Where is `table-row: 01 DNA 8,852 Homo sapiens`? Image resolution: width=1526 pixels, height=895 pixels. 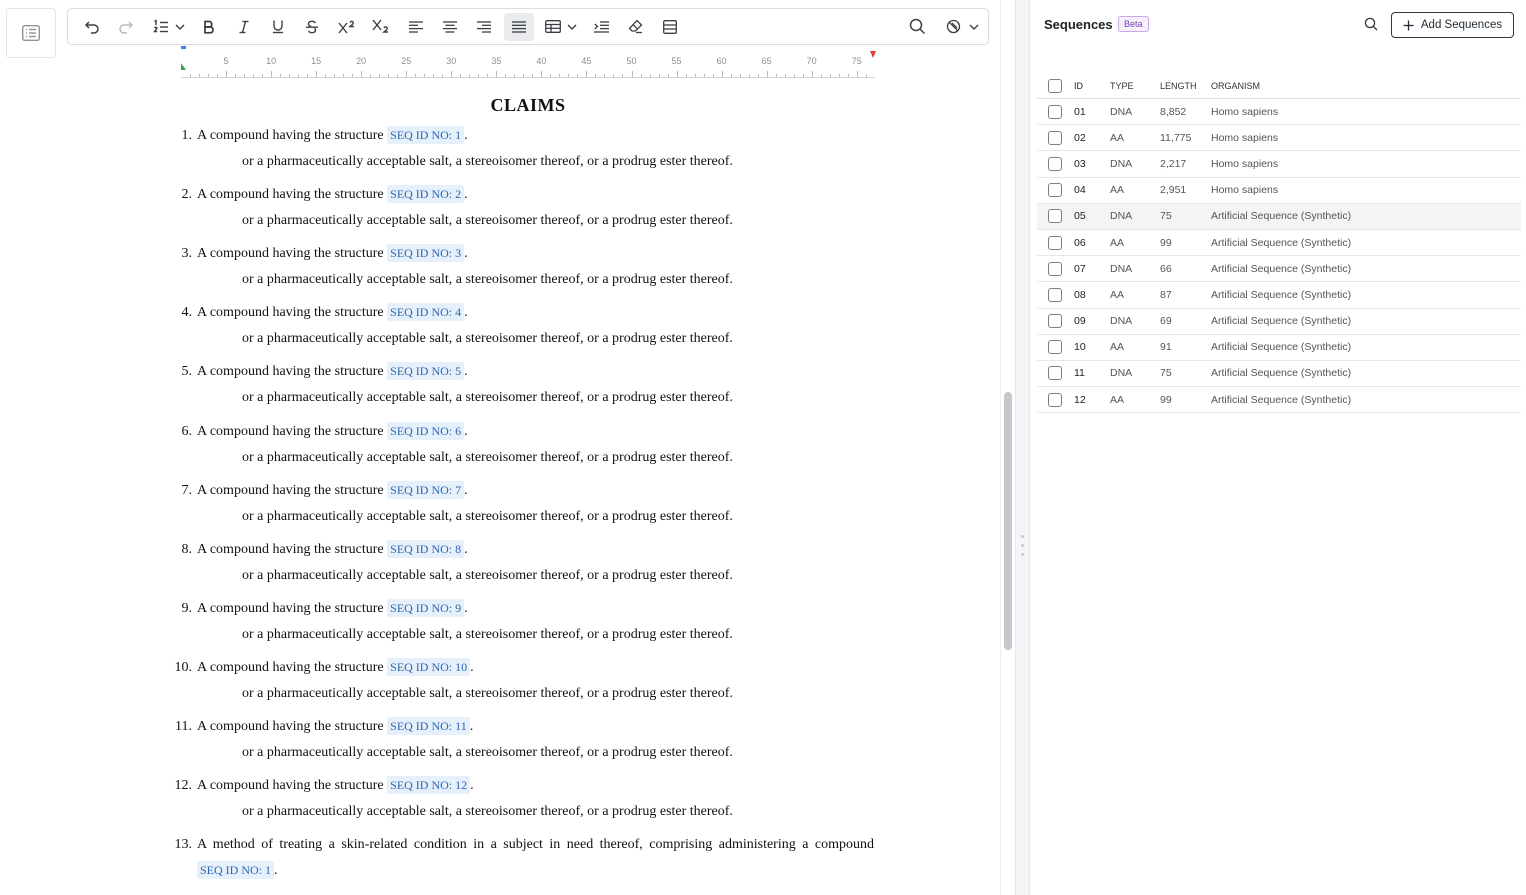
table-row: 01 DNA 8,852 Homo sapiens is located at coordinates (1279, 112).